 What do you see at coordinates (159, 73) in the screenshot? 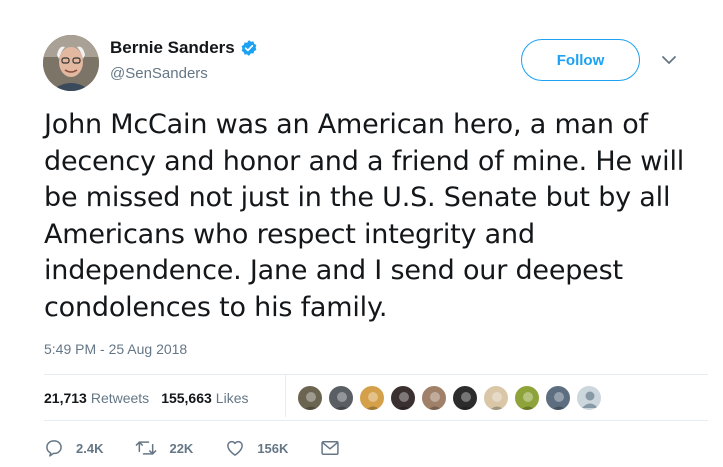
I see `user-handle: @SenSanders` at bounding box center [159, 73].